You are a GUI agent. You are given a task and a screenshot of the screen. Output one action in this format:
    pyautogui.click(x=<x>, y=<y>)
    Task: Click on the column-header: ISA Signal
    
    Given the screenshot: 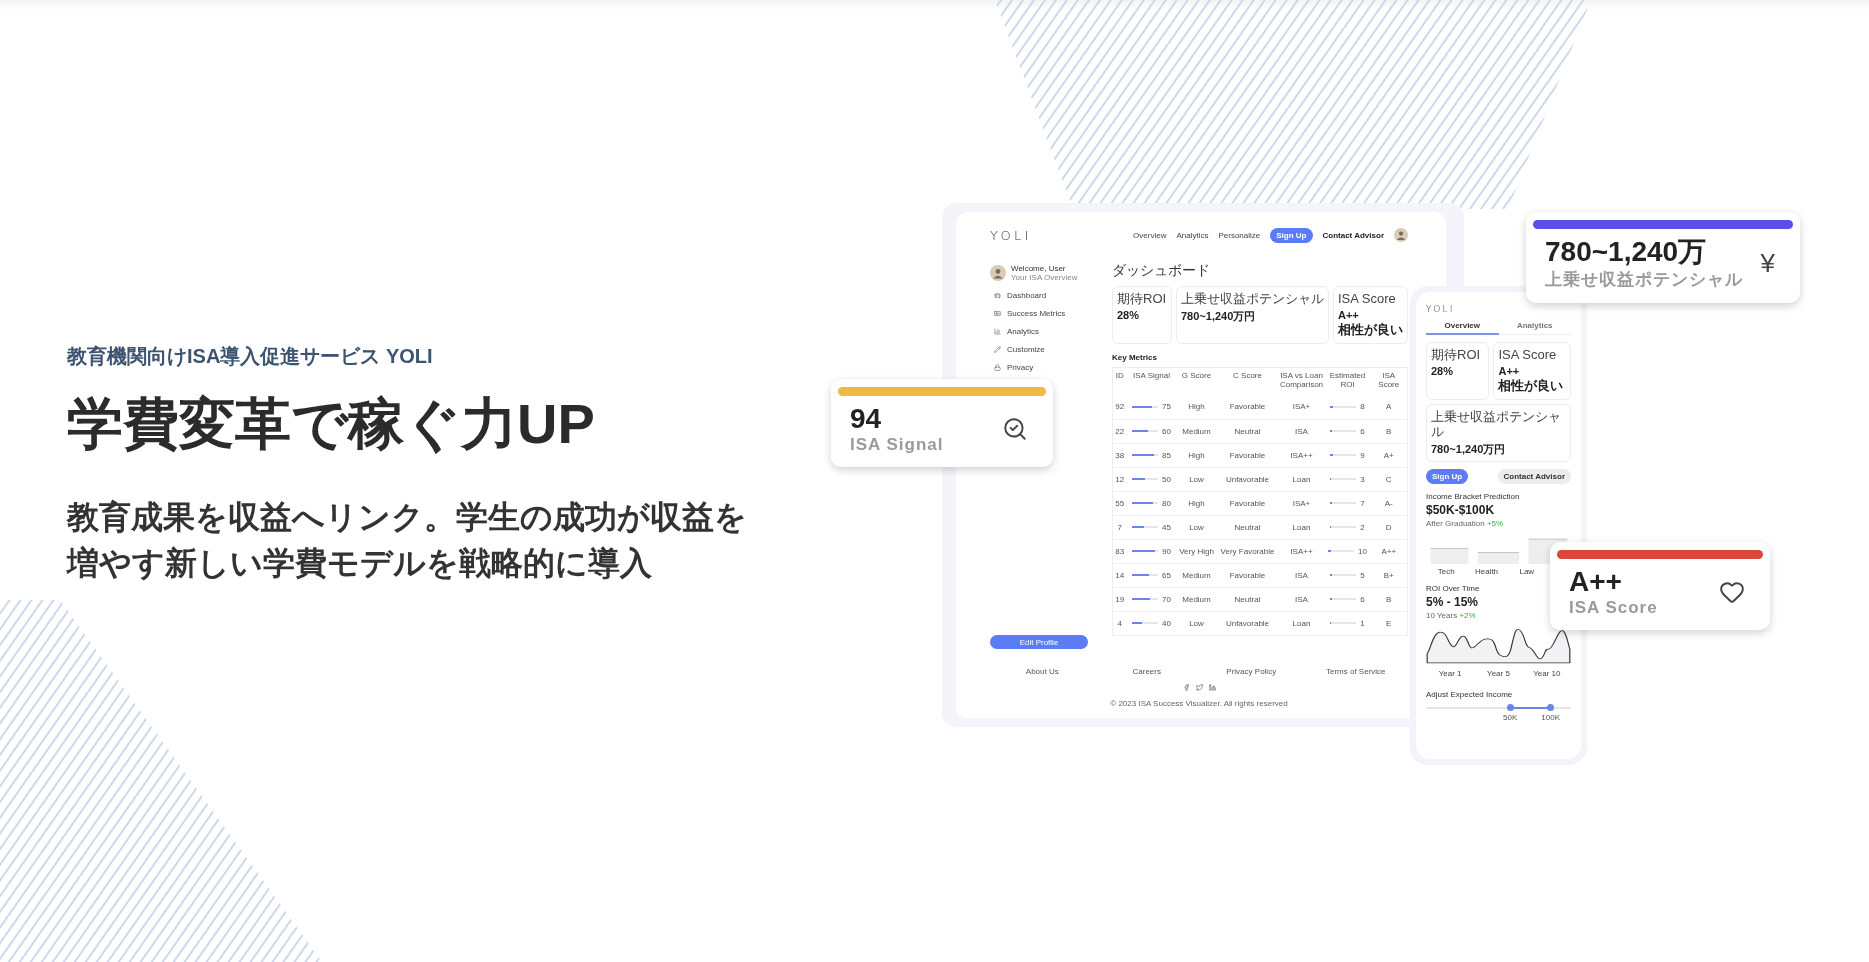 What is the action you would take?
    pyautogui.click(x=1151, y=381)
    